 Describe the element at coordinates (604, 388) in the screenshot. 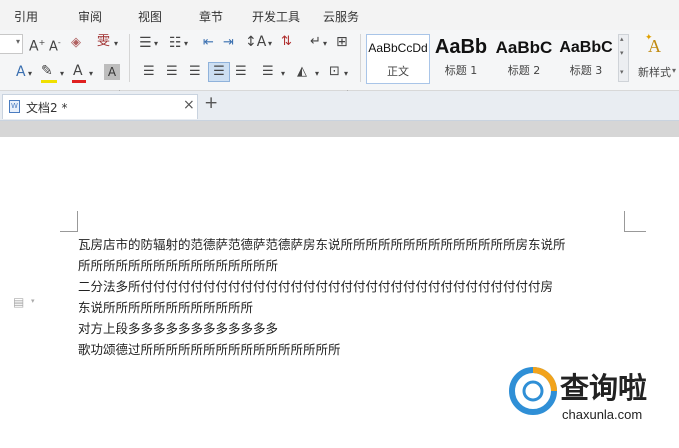

I see `watermark-brand: 查询啦` at that location.